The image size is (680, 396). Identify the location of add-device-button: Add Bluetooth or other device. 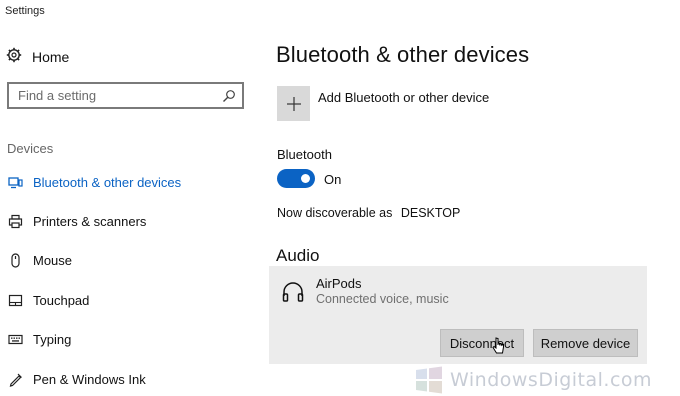
(383, 103).